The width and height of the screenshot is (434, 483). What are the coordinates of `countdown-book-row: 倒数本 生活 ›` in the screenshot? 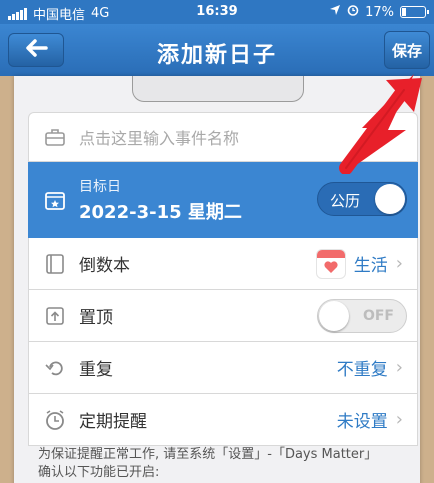 It's located at (223, 264).